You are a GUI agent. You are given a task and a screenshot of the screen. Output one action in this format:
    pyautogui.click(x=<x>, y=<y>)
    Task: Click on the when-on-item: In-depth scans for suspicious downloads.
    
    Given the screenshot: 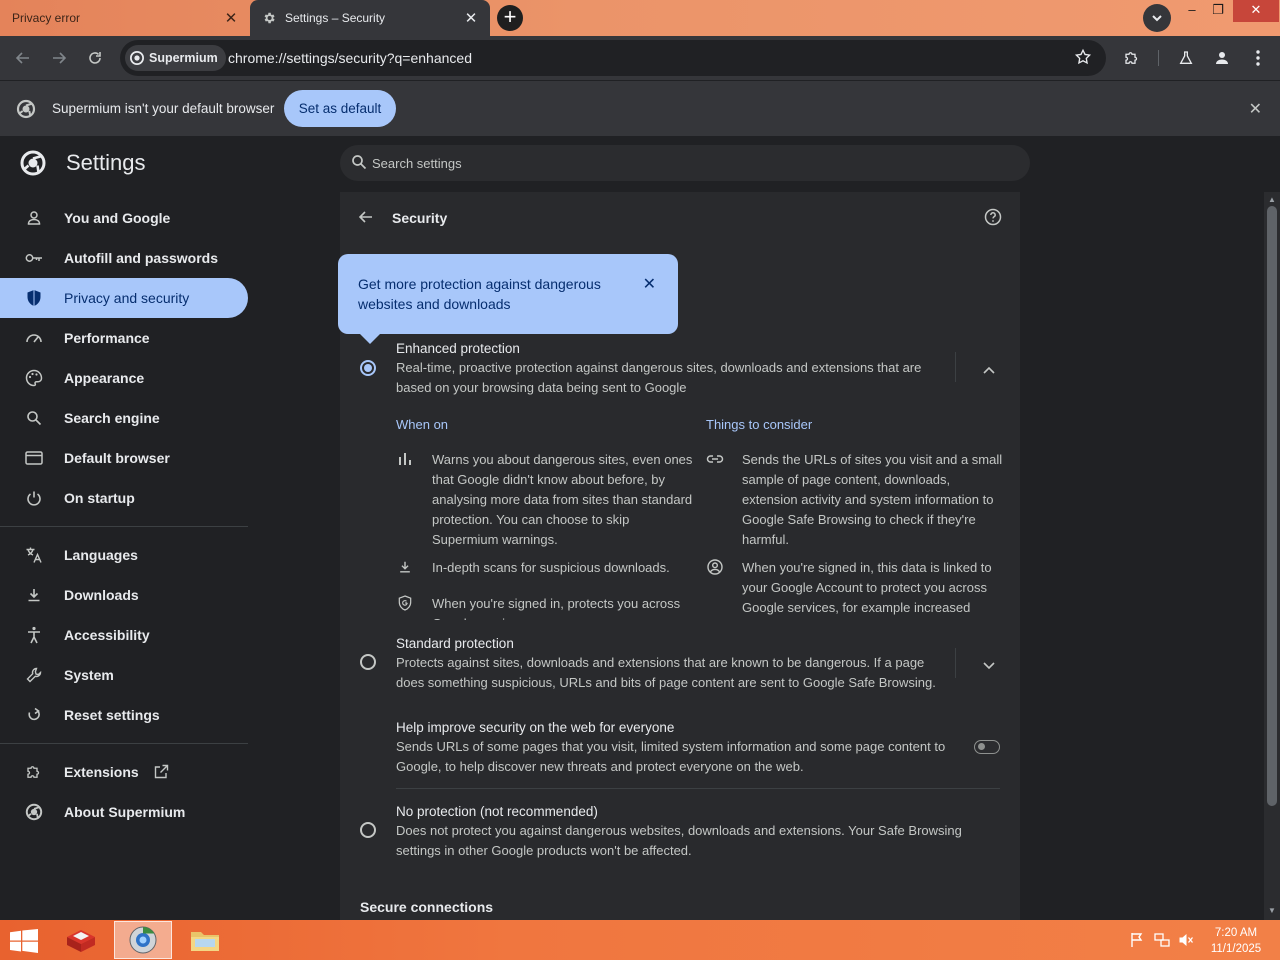 What is the action you would take?
    pyautogui.click(x=551, y=567)
    